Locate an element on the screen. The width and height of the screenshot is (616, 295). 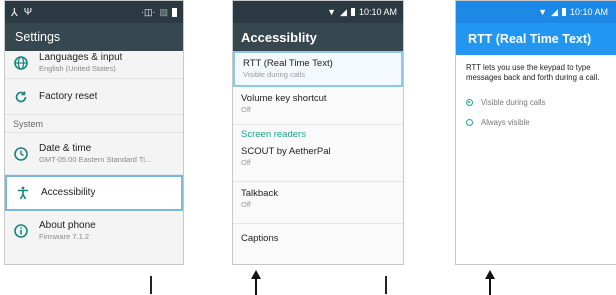
globe-icon is located at coordinates (21, 63).